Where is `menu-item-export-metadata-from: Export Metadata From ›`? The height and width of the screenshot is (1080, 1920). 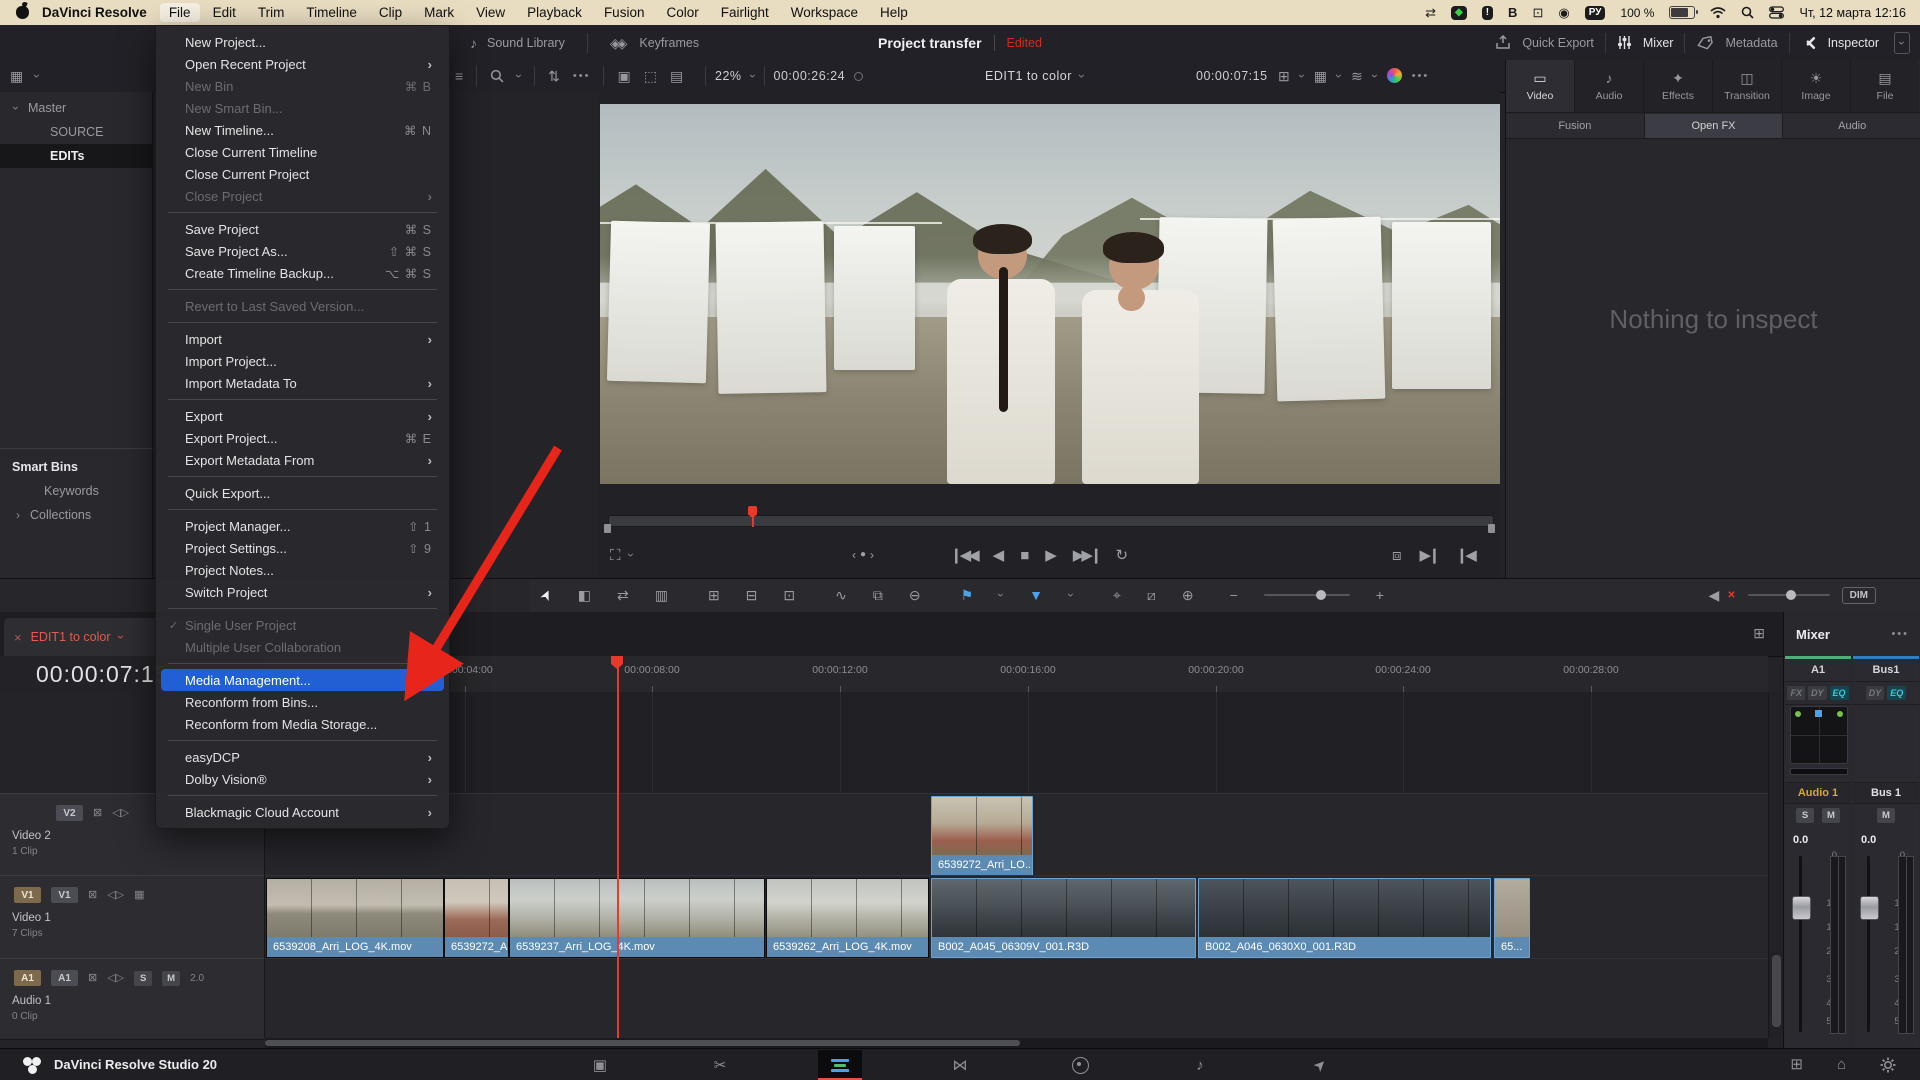
menu-item-export-metadata-from: Export Metadata From › is located at coordinates (302, 460).